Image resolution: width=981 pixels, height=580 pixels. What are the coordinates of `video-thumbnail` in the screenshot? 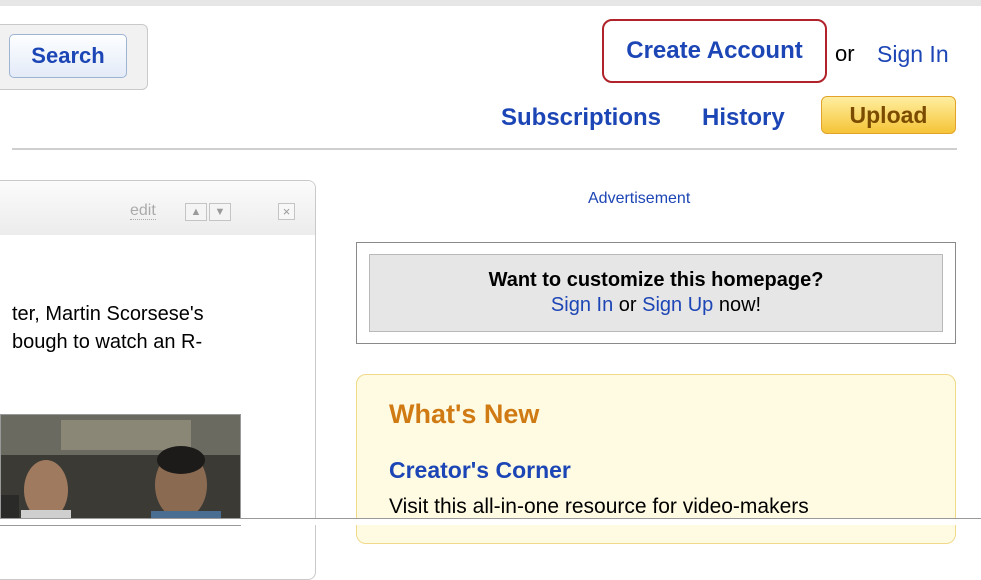 It's located at (120, 470).